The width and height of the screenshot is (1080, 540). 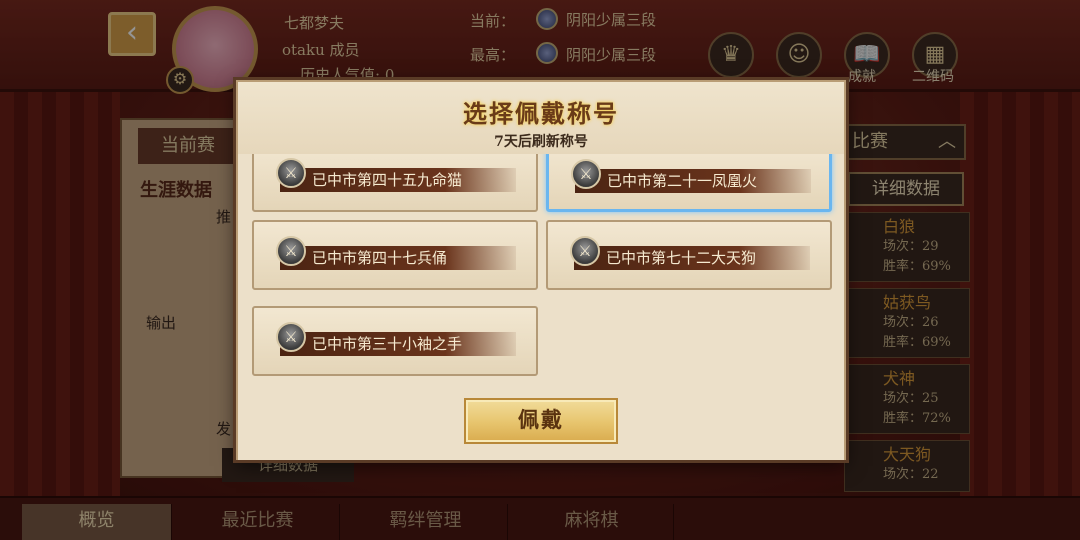 What do you see at coordinates (398, 344) in the screenshot?
I see `title-option-label: 已中市第三十小袖之手` at bounding box center [398, 344].